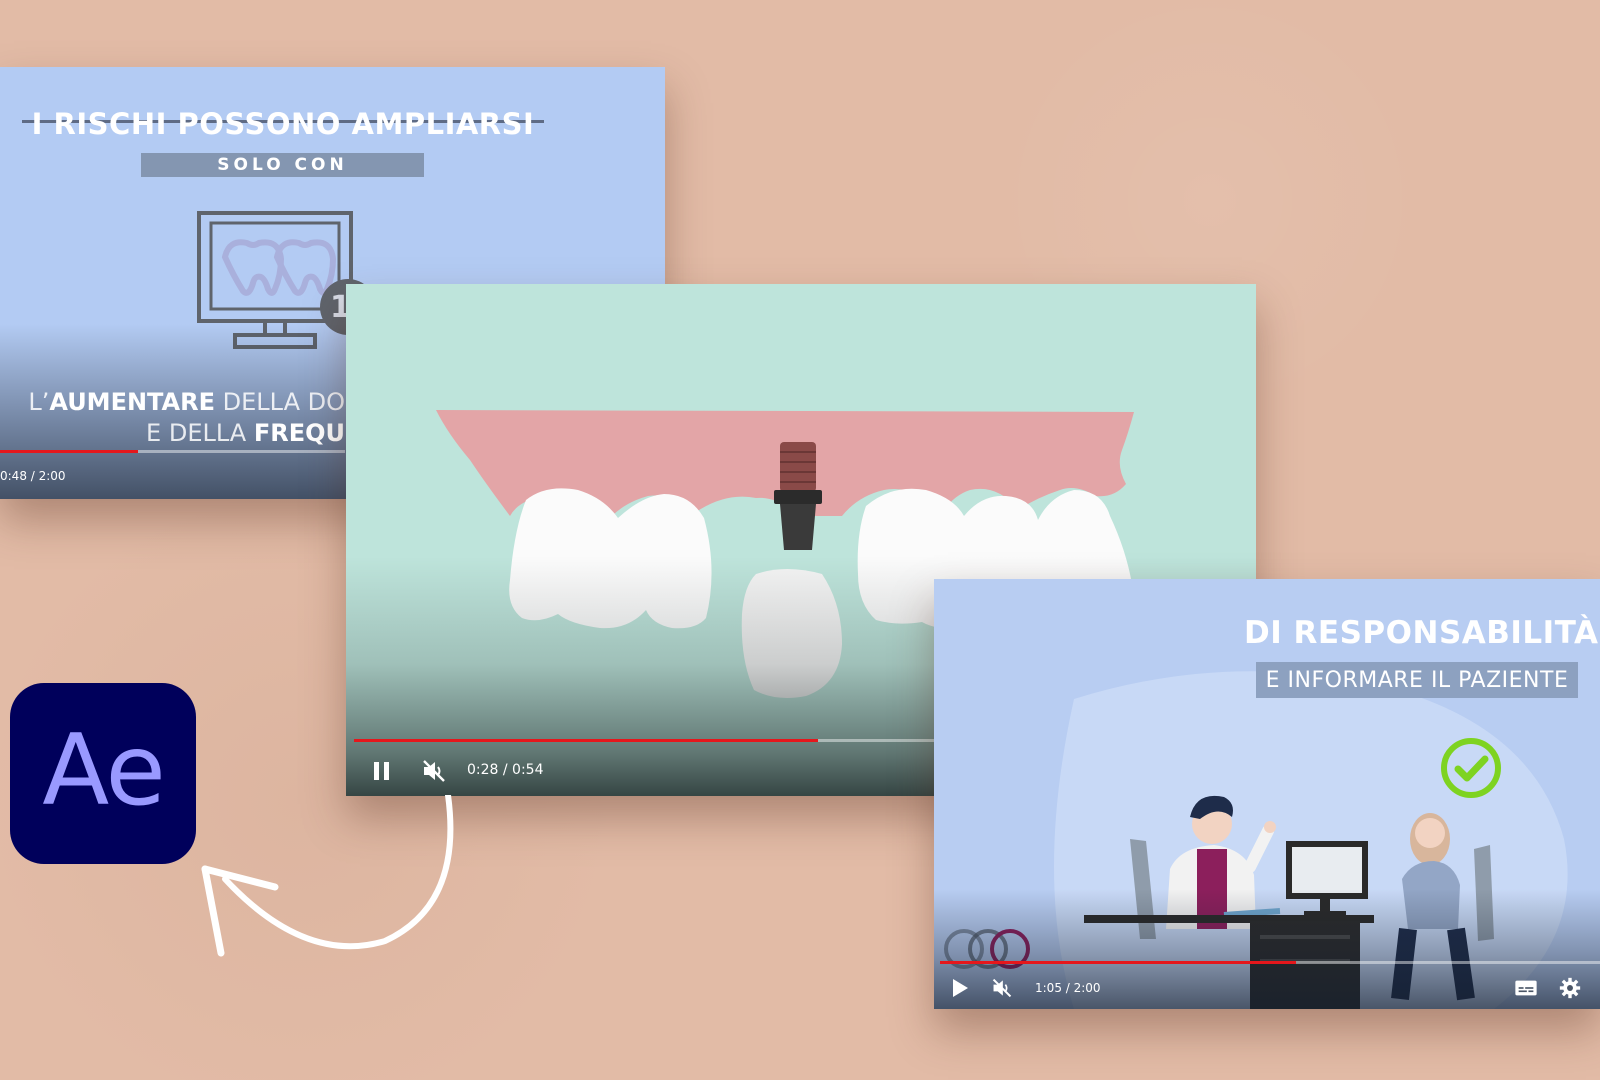 The image size is (1600, 1080). I want to click on after-effects-logo: Ae, so click(103, 773).